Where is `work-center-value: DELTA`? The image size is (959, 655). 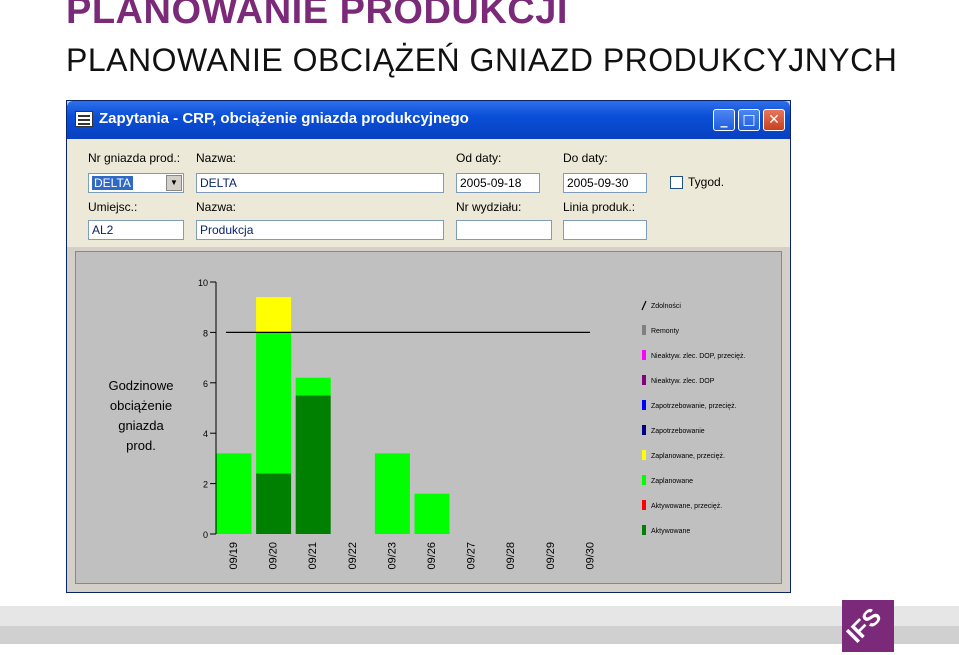 work-center-value: DELTA is located at coordinates (112, 183).